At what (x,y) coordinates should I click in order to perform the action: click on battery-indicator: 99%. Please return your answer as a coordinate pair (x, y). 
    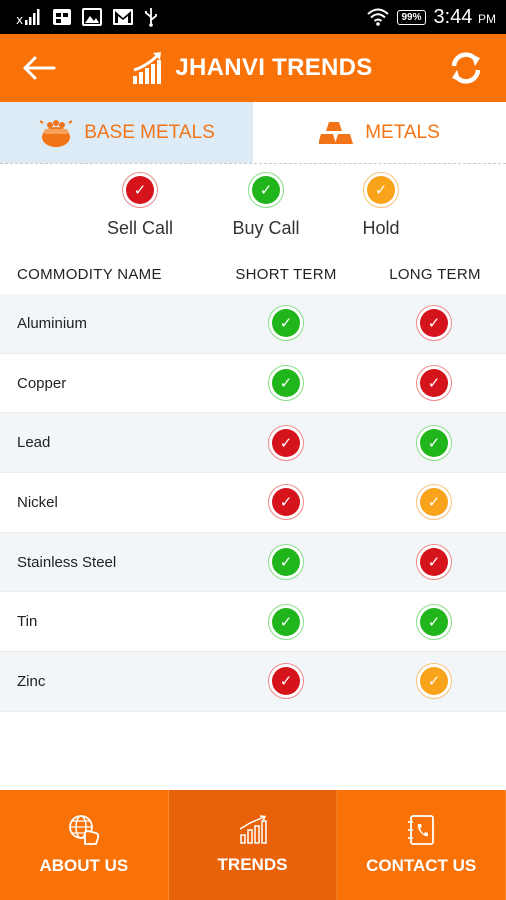
    Looking at the image, I should click on (411, 17).